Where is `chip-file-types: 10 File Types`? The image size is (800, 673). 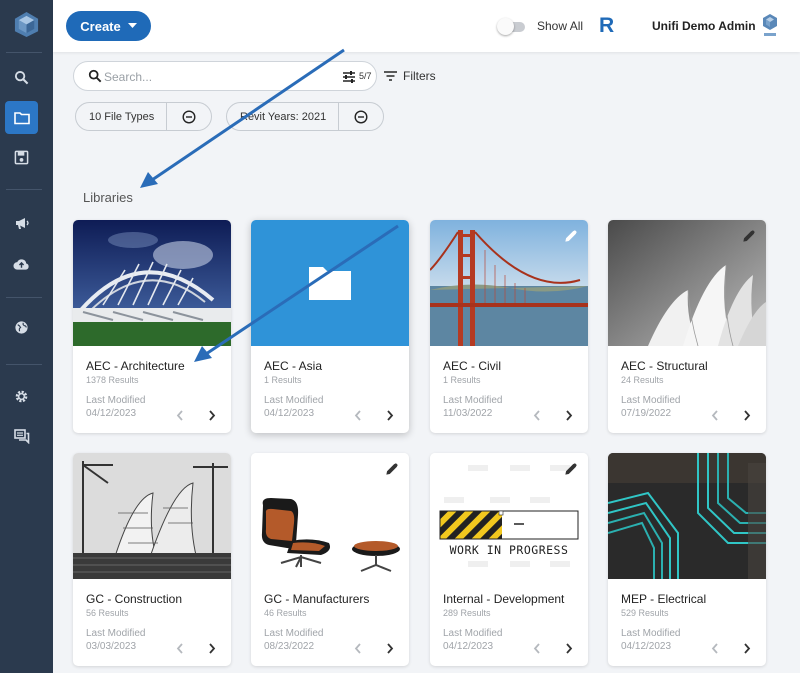
chip-file-types: 10 File Types is located at coordinates (144, 116).